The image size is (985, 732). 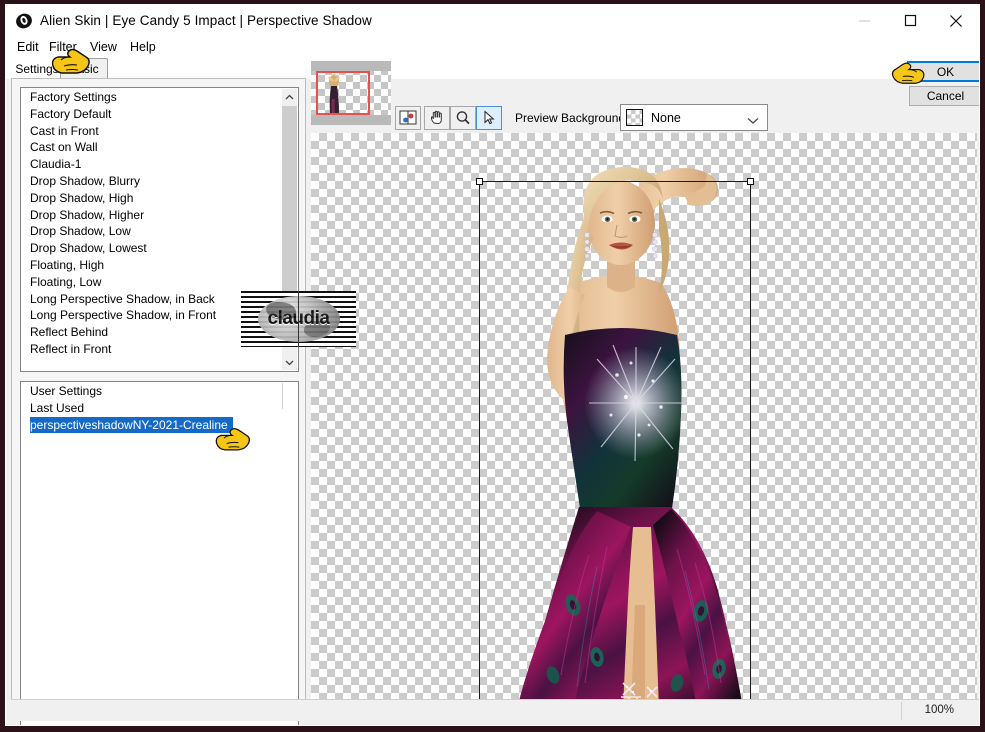 I want to click on zoom-level-indicator: 100%, so click(x=939, y=710).